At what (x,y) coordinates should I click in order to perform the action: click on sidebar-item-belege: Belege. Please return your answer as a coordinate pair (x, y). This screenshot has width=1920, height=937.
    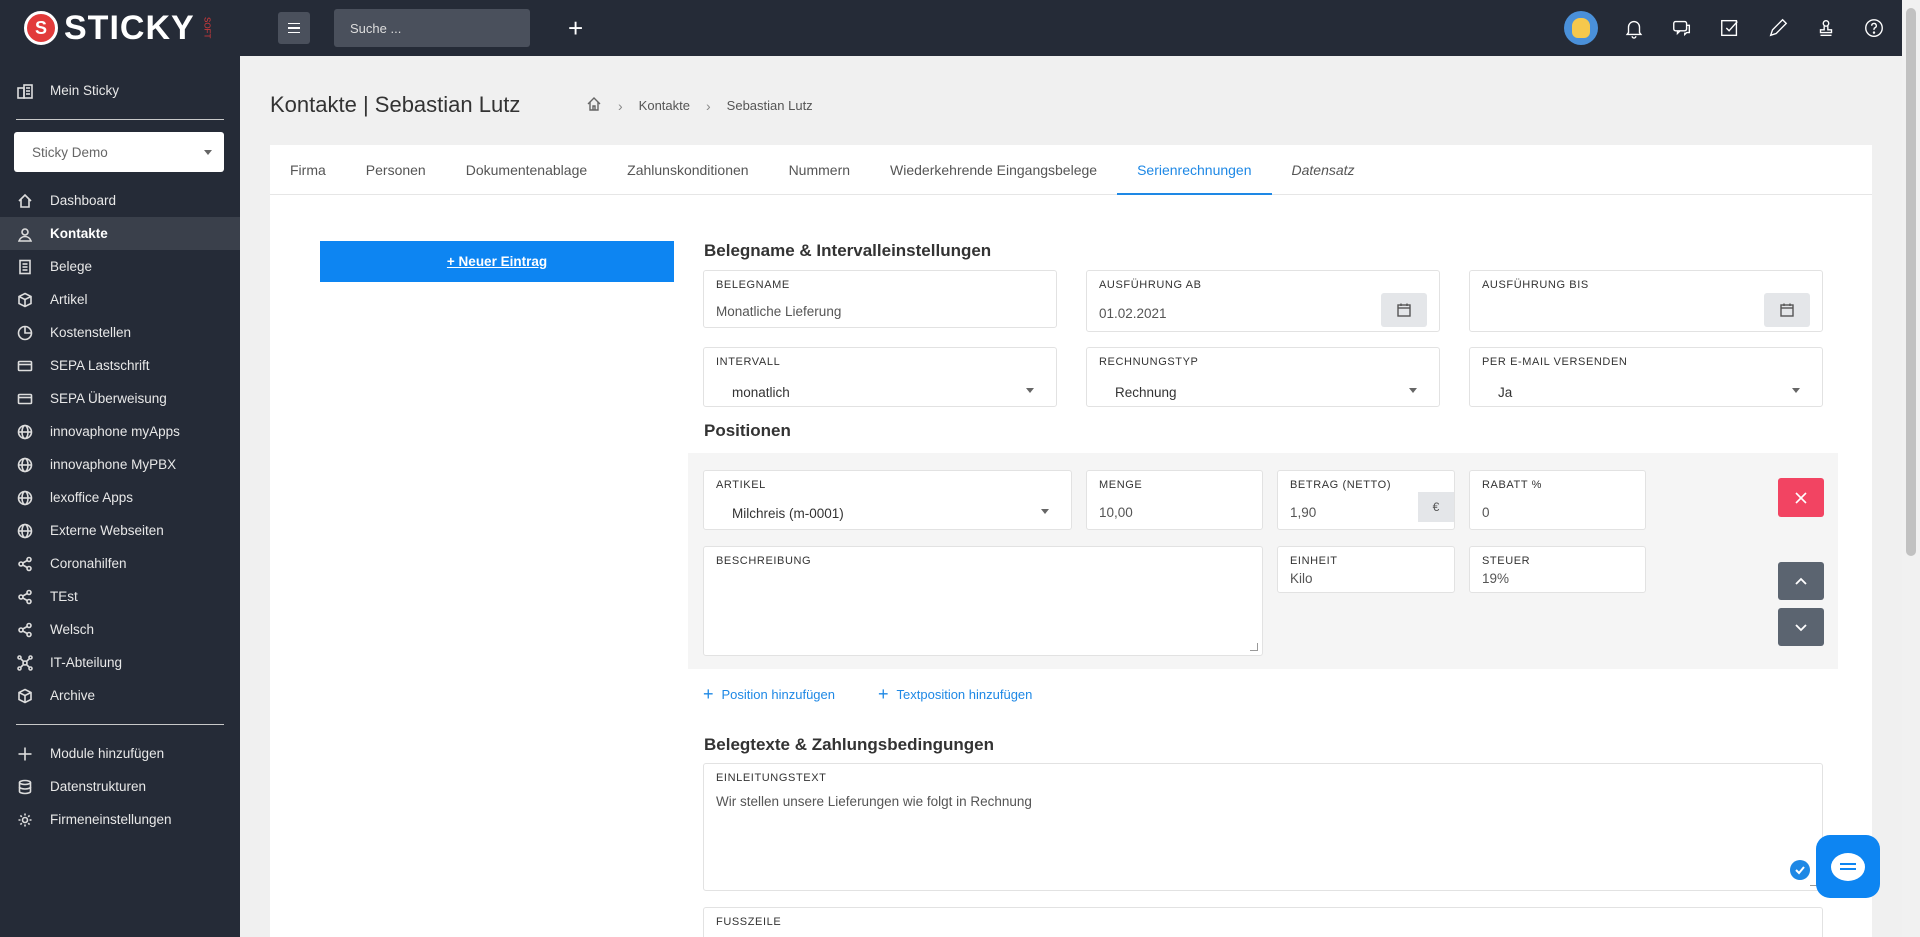
    Looking at the image, I should click on (120, 266).